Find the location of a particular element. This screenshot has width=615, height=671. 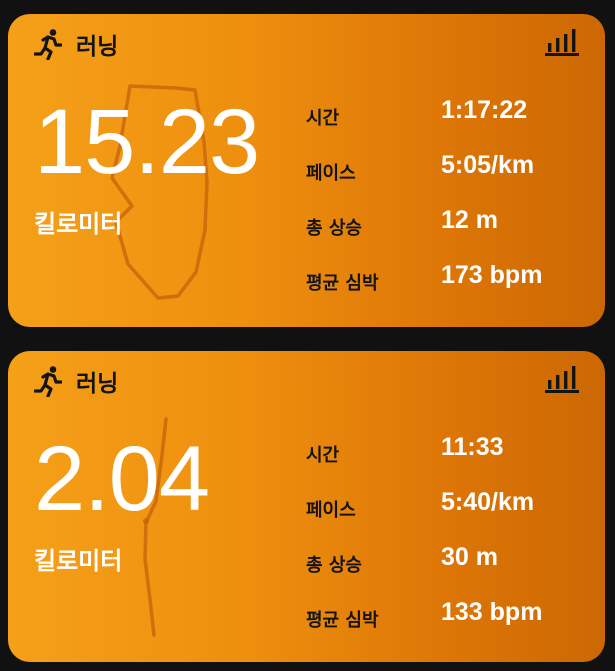

stat-pace: 페이스 5:40/km is located at coordinates (451, 506).